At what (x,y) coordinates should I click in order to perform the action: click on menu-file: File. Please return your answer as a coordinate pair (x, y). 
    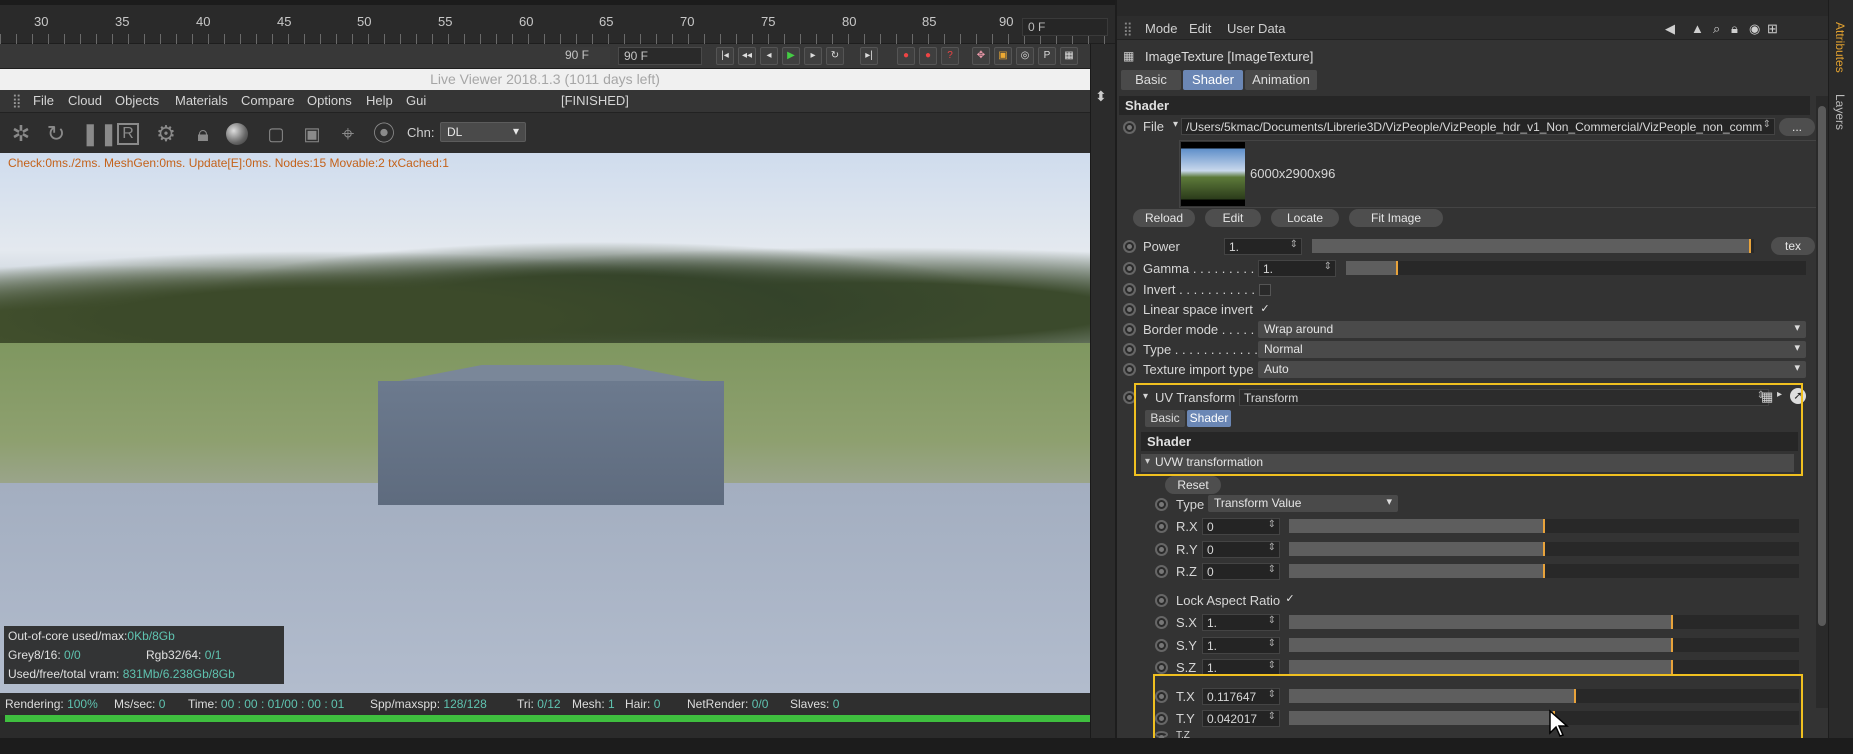
    Looking at the image, I should click on (43, 100).